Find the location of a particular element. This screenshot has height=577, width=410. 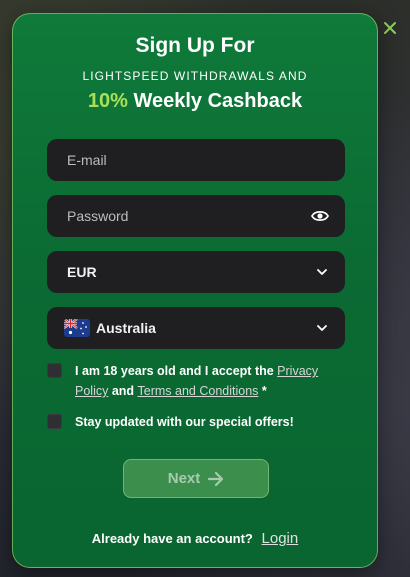

modal-title: Sign Up For is located at coordinates (195, 45).